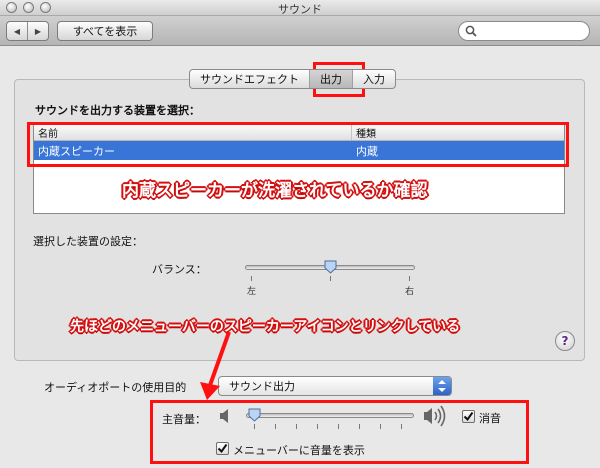  Describe the element at coordinates (252, 292) in the screenshot. I see `balance-left-label: 左` at that location.